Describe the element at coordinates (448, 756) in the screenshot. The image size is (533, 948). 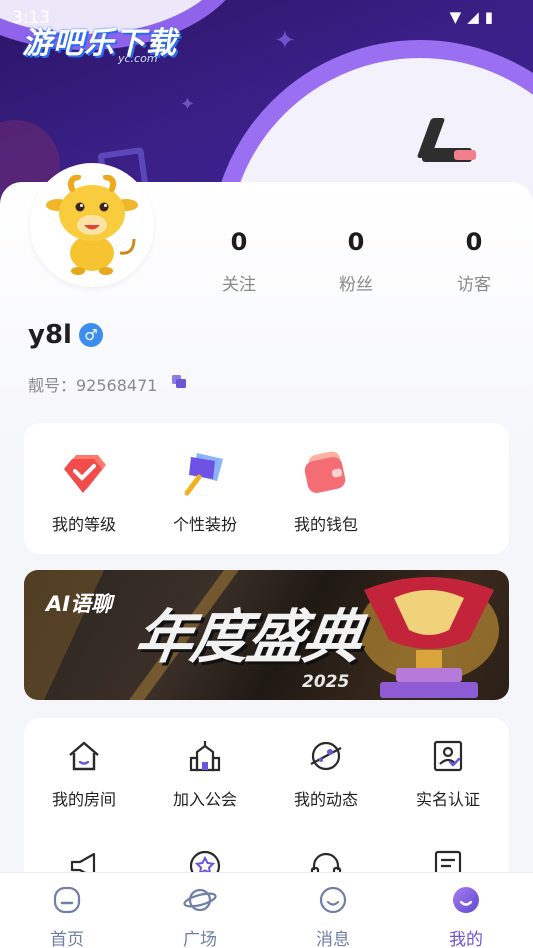
I see `id-verify-icon` at that location.